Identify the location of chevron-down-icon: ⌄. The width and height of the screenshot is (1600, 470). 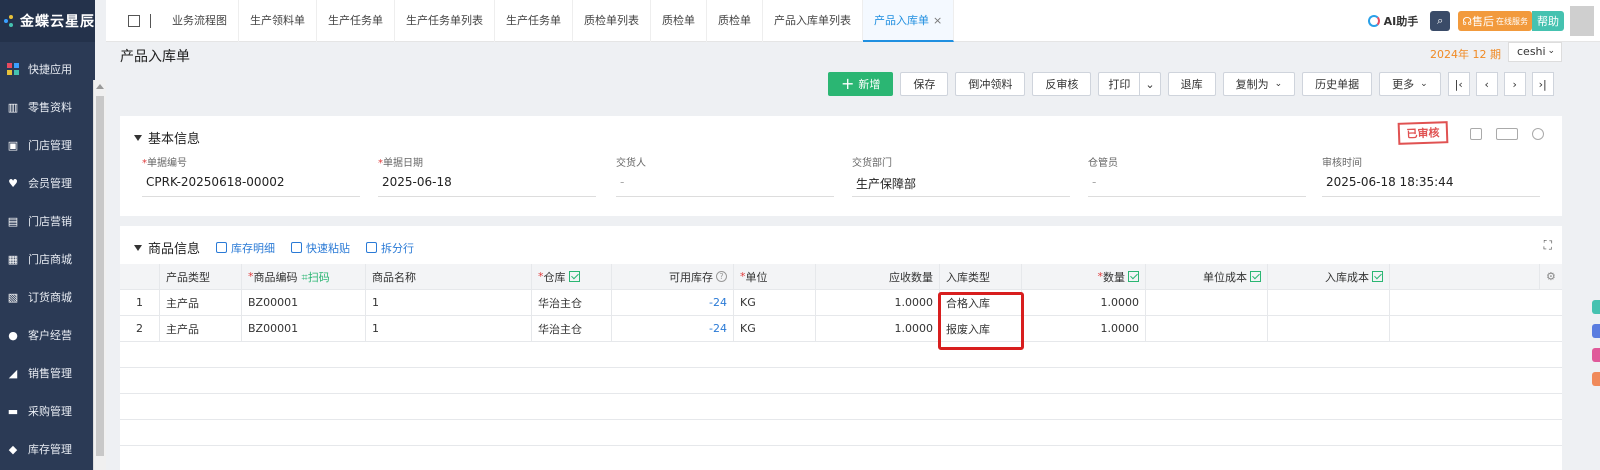
(1149, 84).